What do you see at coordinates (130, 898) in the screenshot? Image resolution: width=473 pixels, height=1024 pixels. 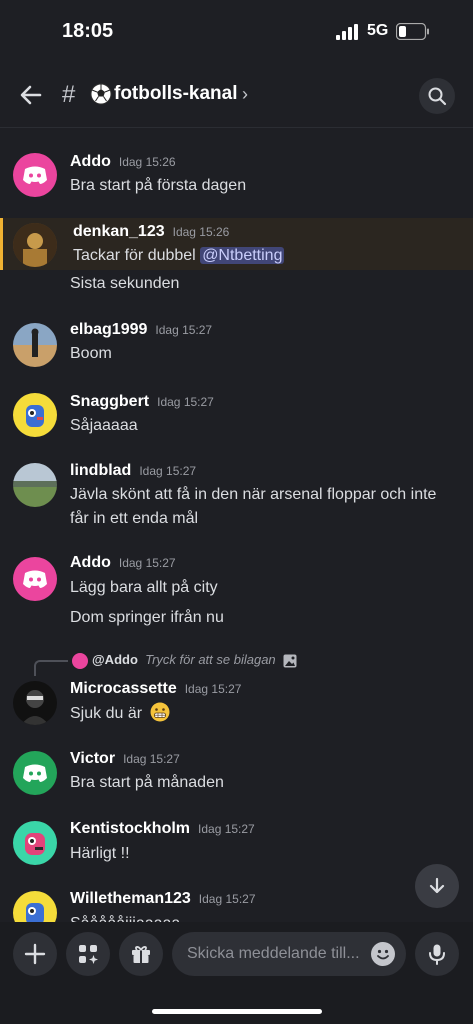 I see `username: Willetheman123` at bounding box center [130, 898].